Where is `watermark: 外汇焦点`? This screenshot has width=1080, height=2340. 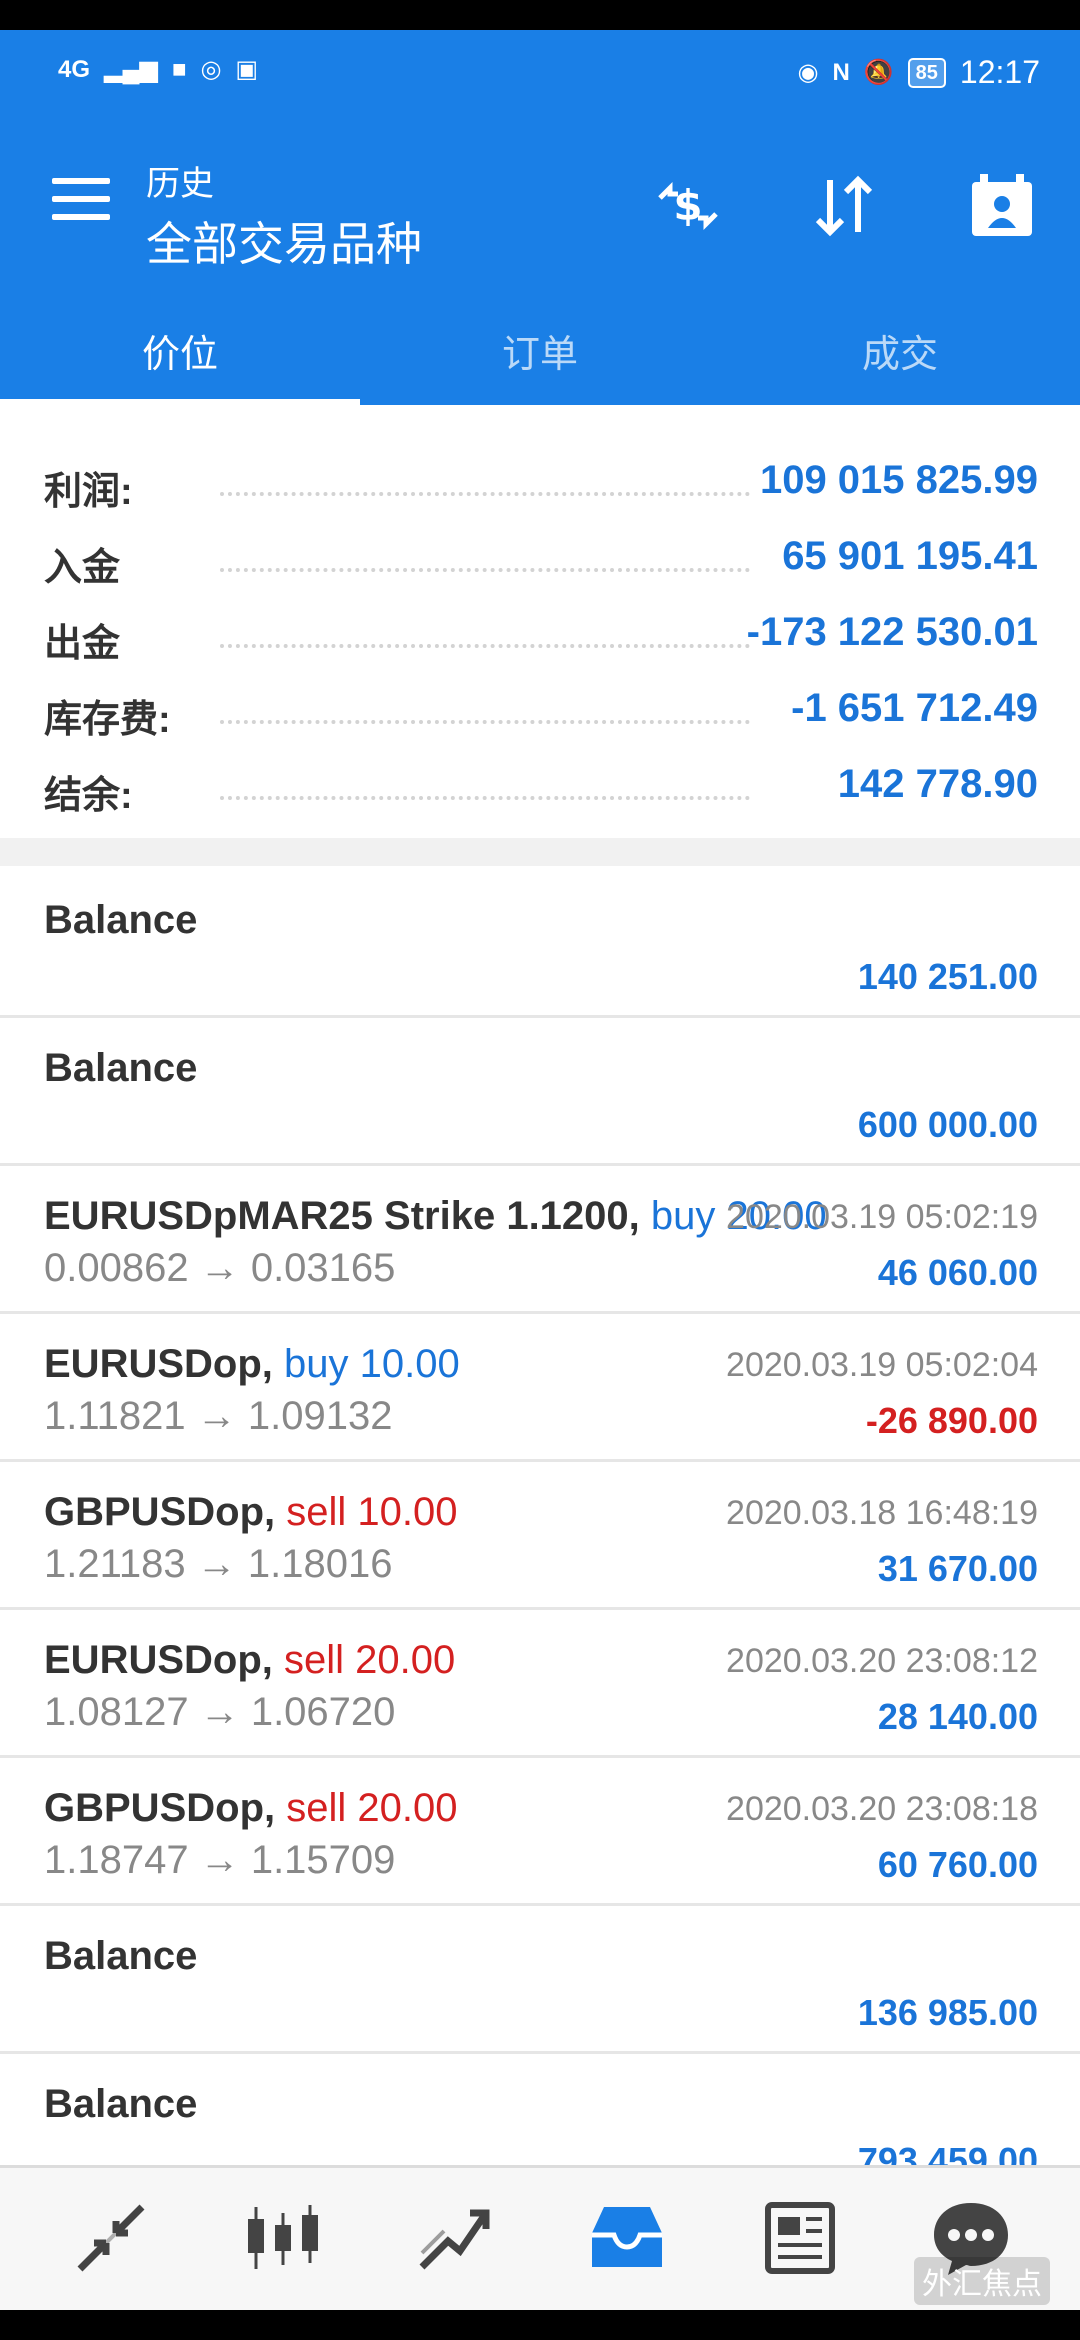
watermark: 外汇焦点 is located at coordinates (982, 2281).